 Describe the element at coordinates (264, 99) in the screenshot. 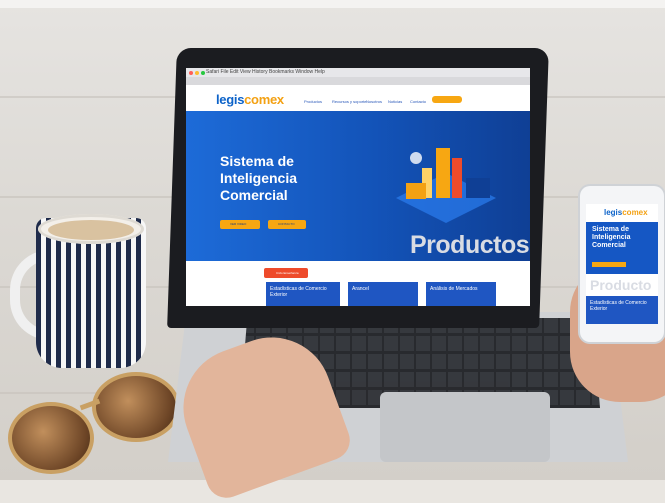

I see `logo-comex-text: comex` at that location.